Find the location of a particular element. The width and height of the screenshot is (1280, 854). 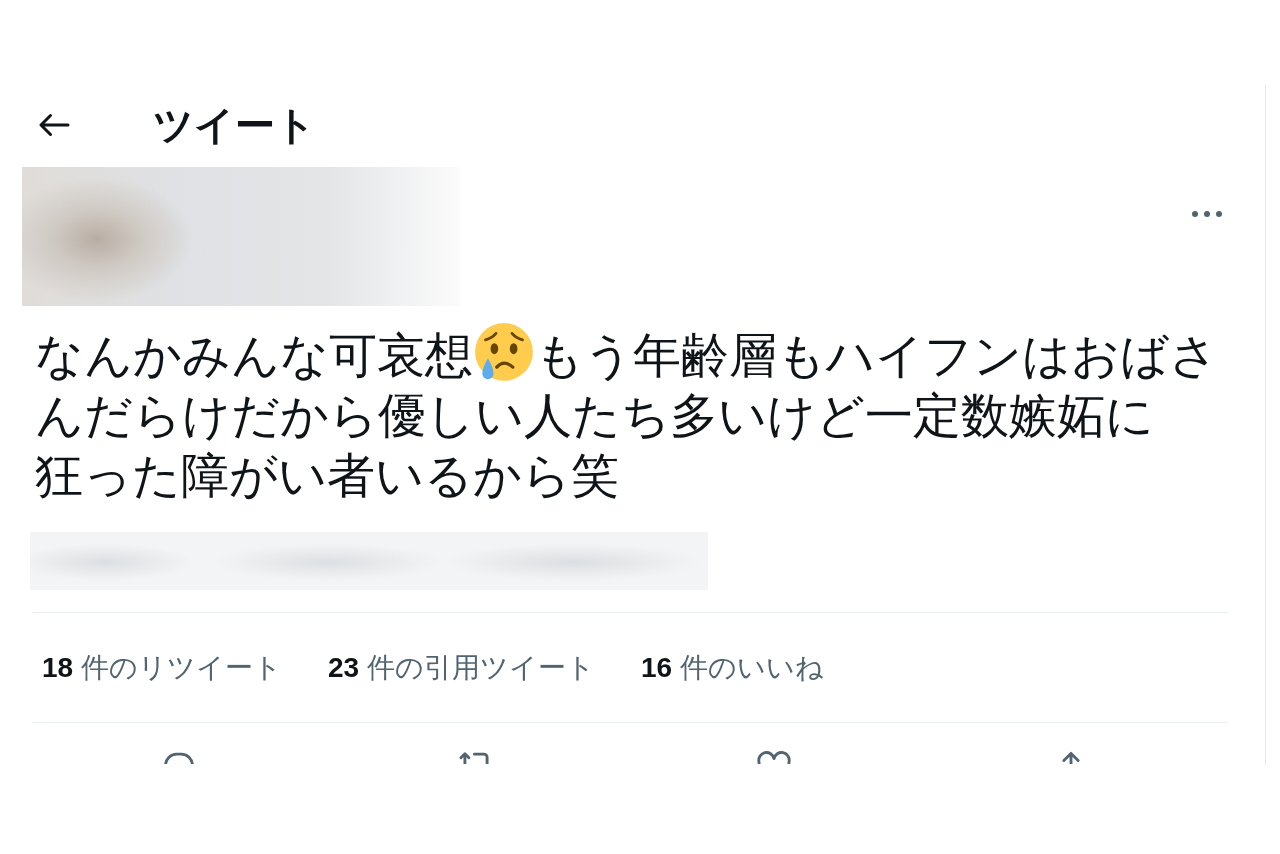

stat-link: 18 件のリツイート is located at coordinates (162, 667).